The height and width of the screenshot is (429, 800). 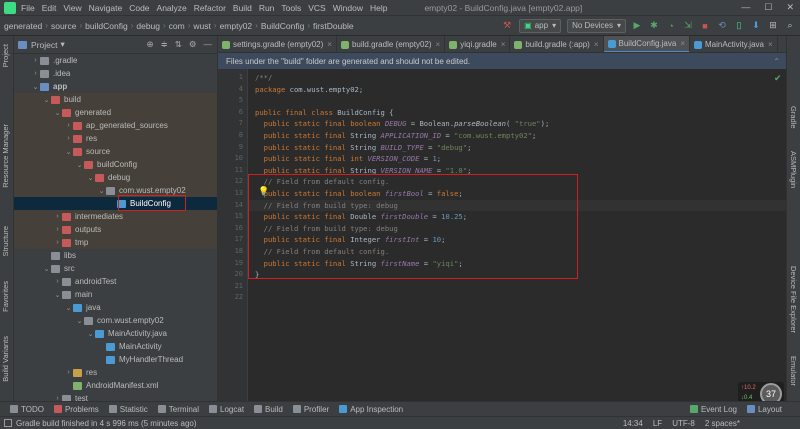 I want to click on tree-item: MainActivity, so click(x=115, y=346).